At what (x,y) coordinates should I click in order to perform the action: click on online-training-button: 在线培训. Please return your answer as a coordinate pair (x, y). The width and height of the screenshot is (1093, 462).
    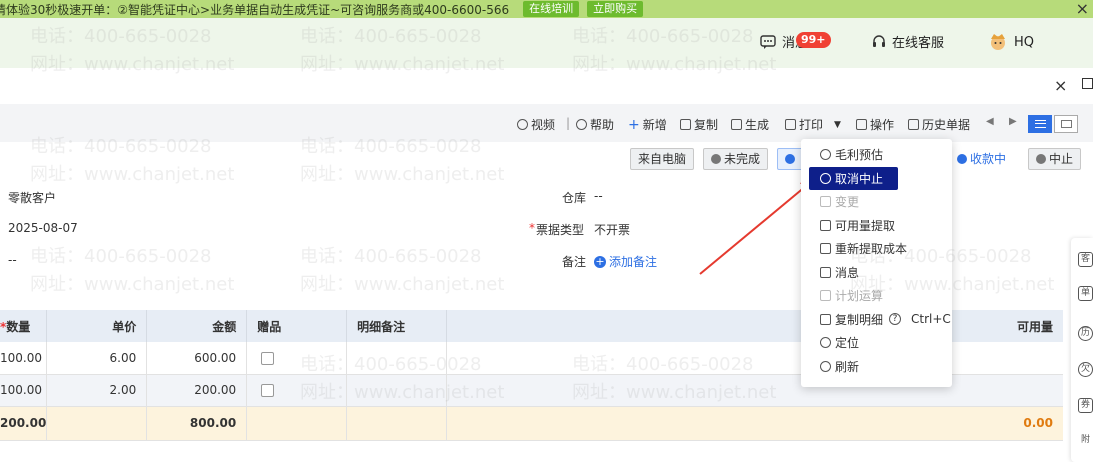
    Looking at the image, I should click on (551, 9).